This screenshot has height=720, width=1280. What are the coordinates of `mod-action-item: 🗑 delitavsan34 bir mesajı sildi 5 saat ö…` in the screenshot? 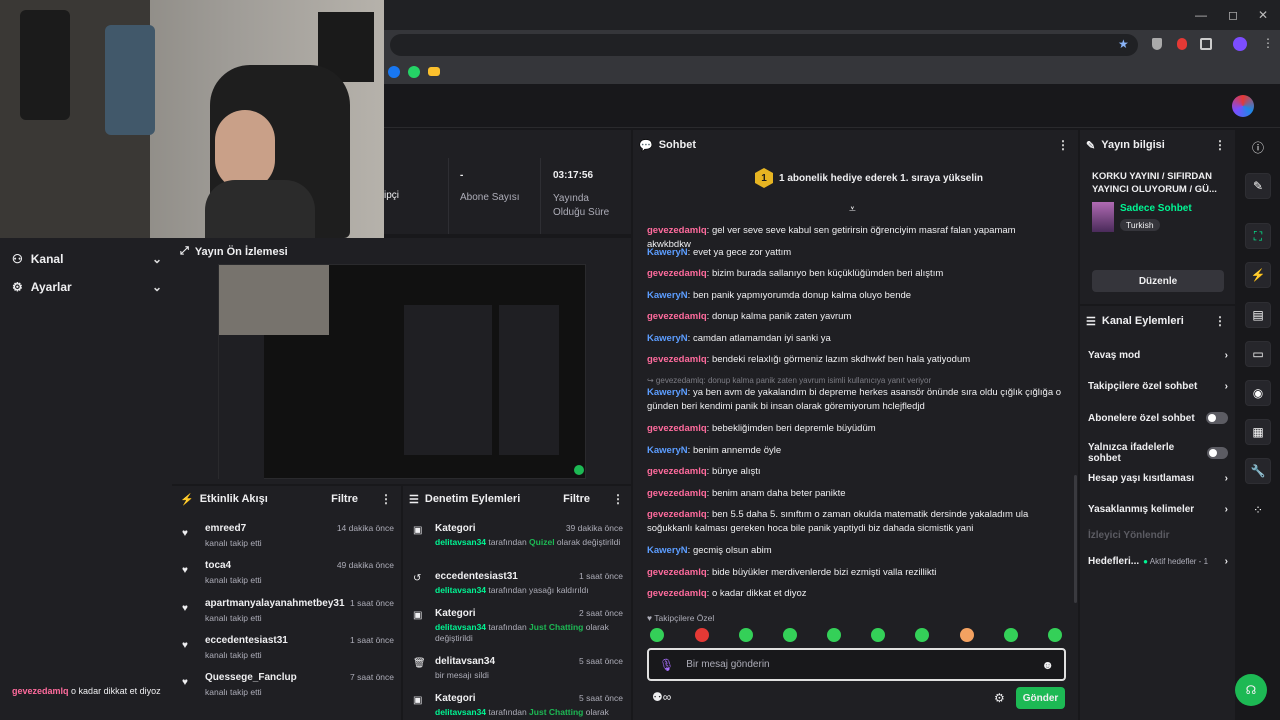 It's located at (518, 668).